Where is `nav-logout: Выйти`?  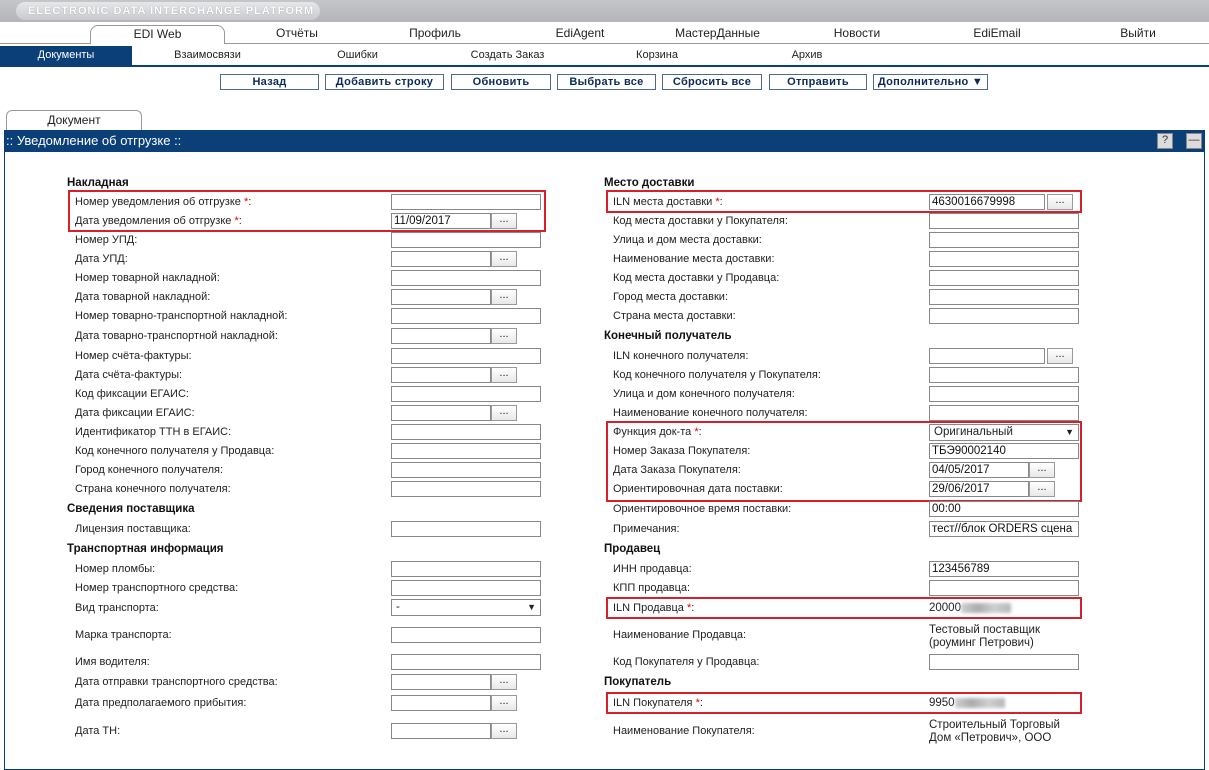
nav-logout: Выйти is located at coordinates (1138, 33).